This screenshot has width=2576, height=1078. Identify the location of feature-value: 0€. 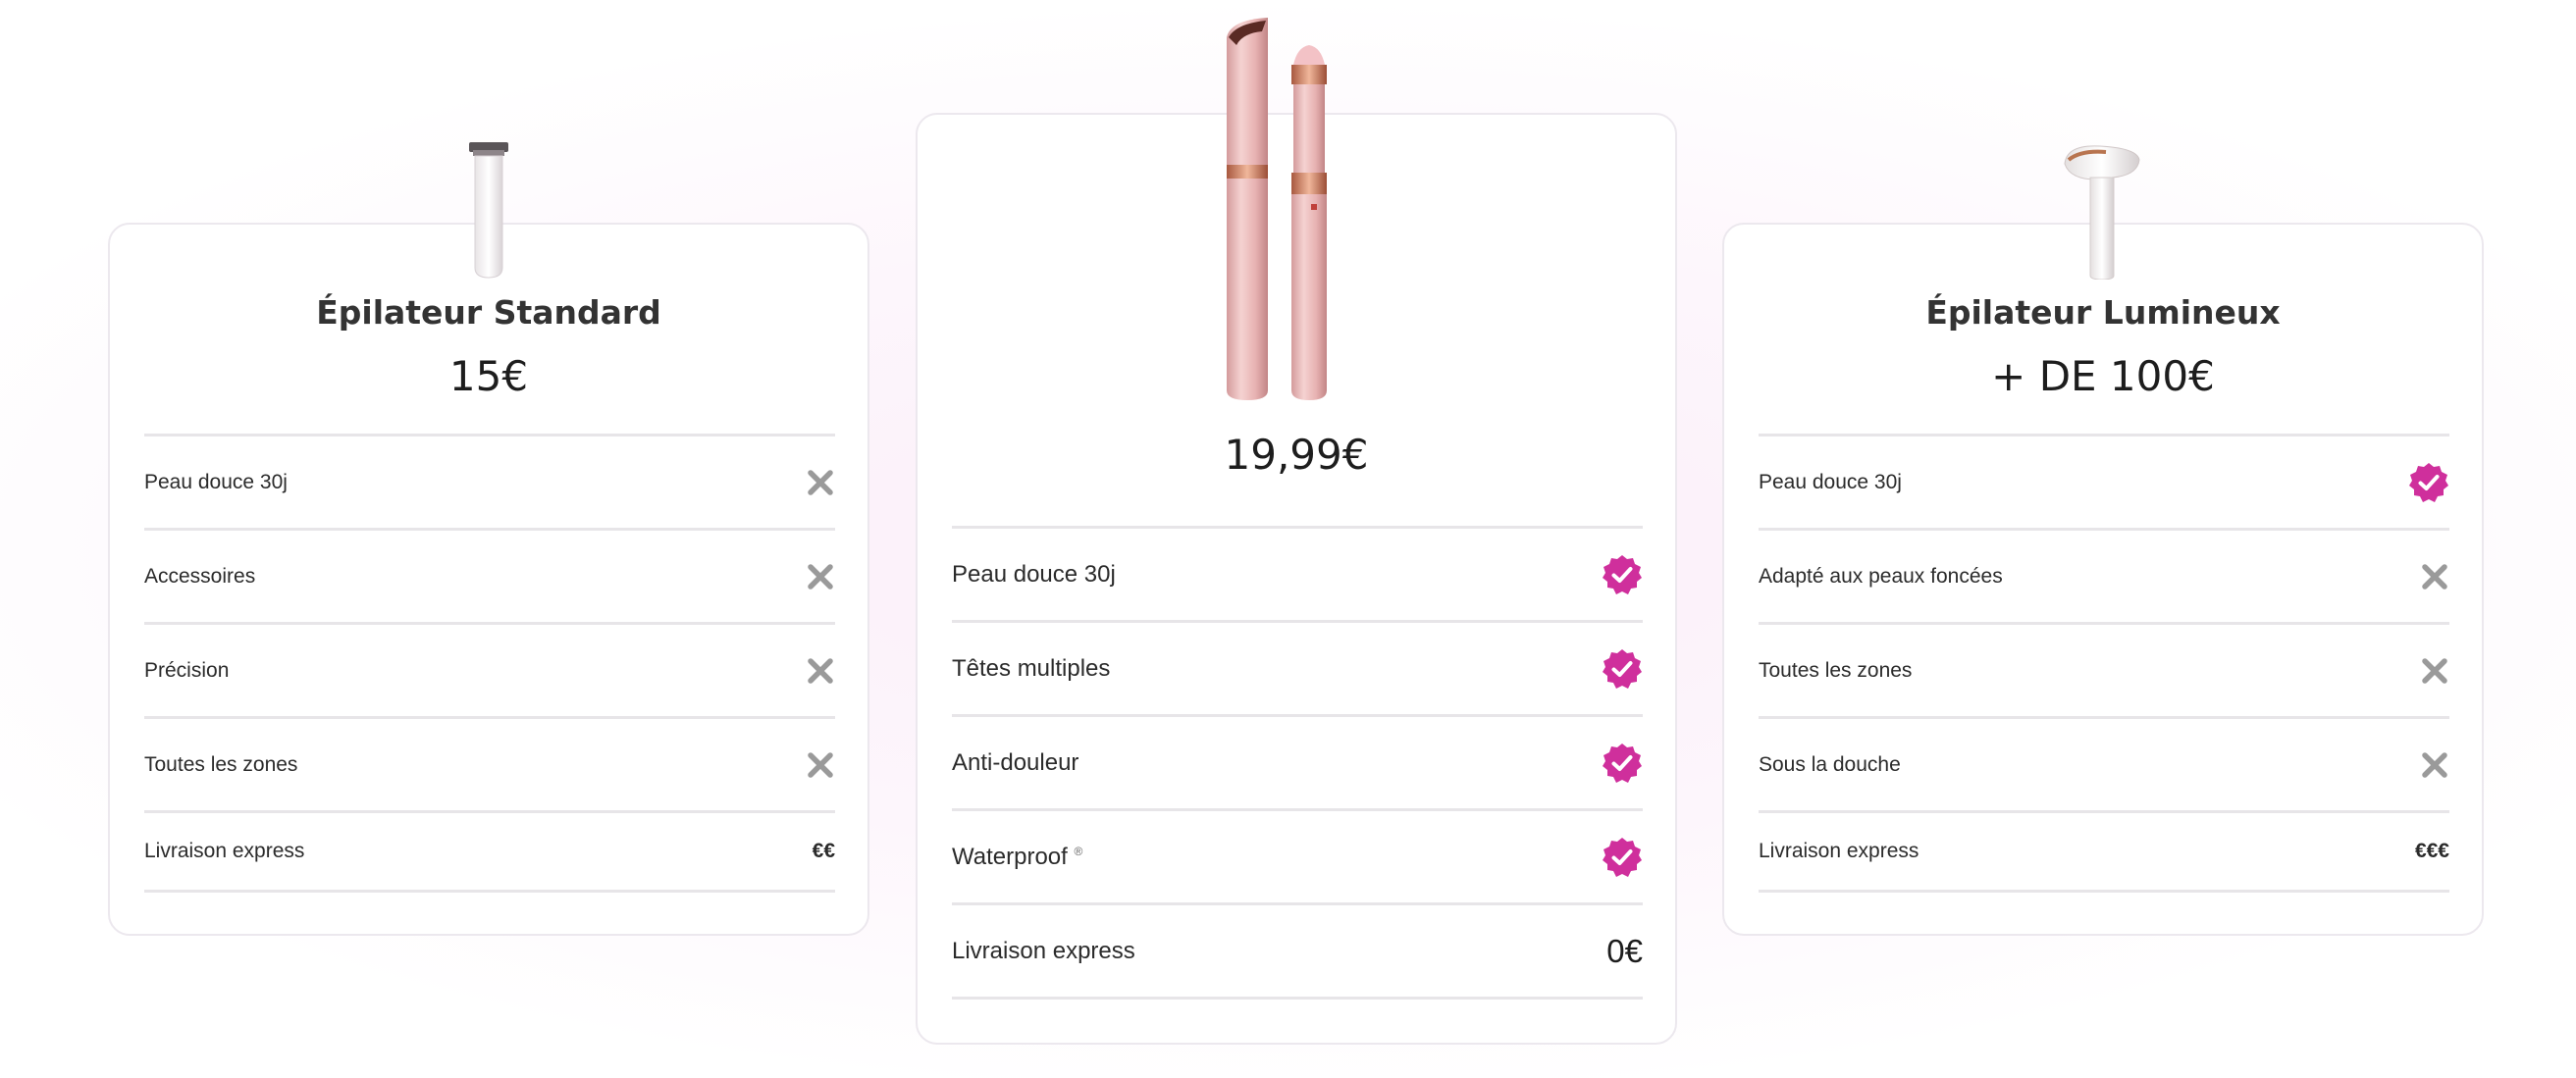
(1624, 950).